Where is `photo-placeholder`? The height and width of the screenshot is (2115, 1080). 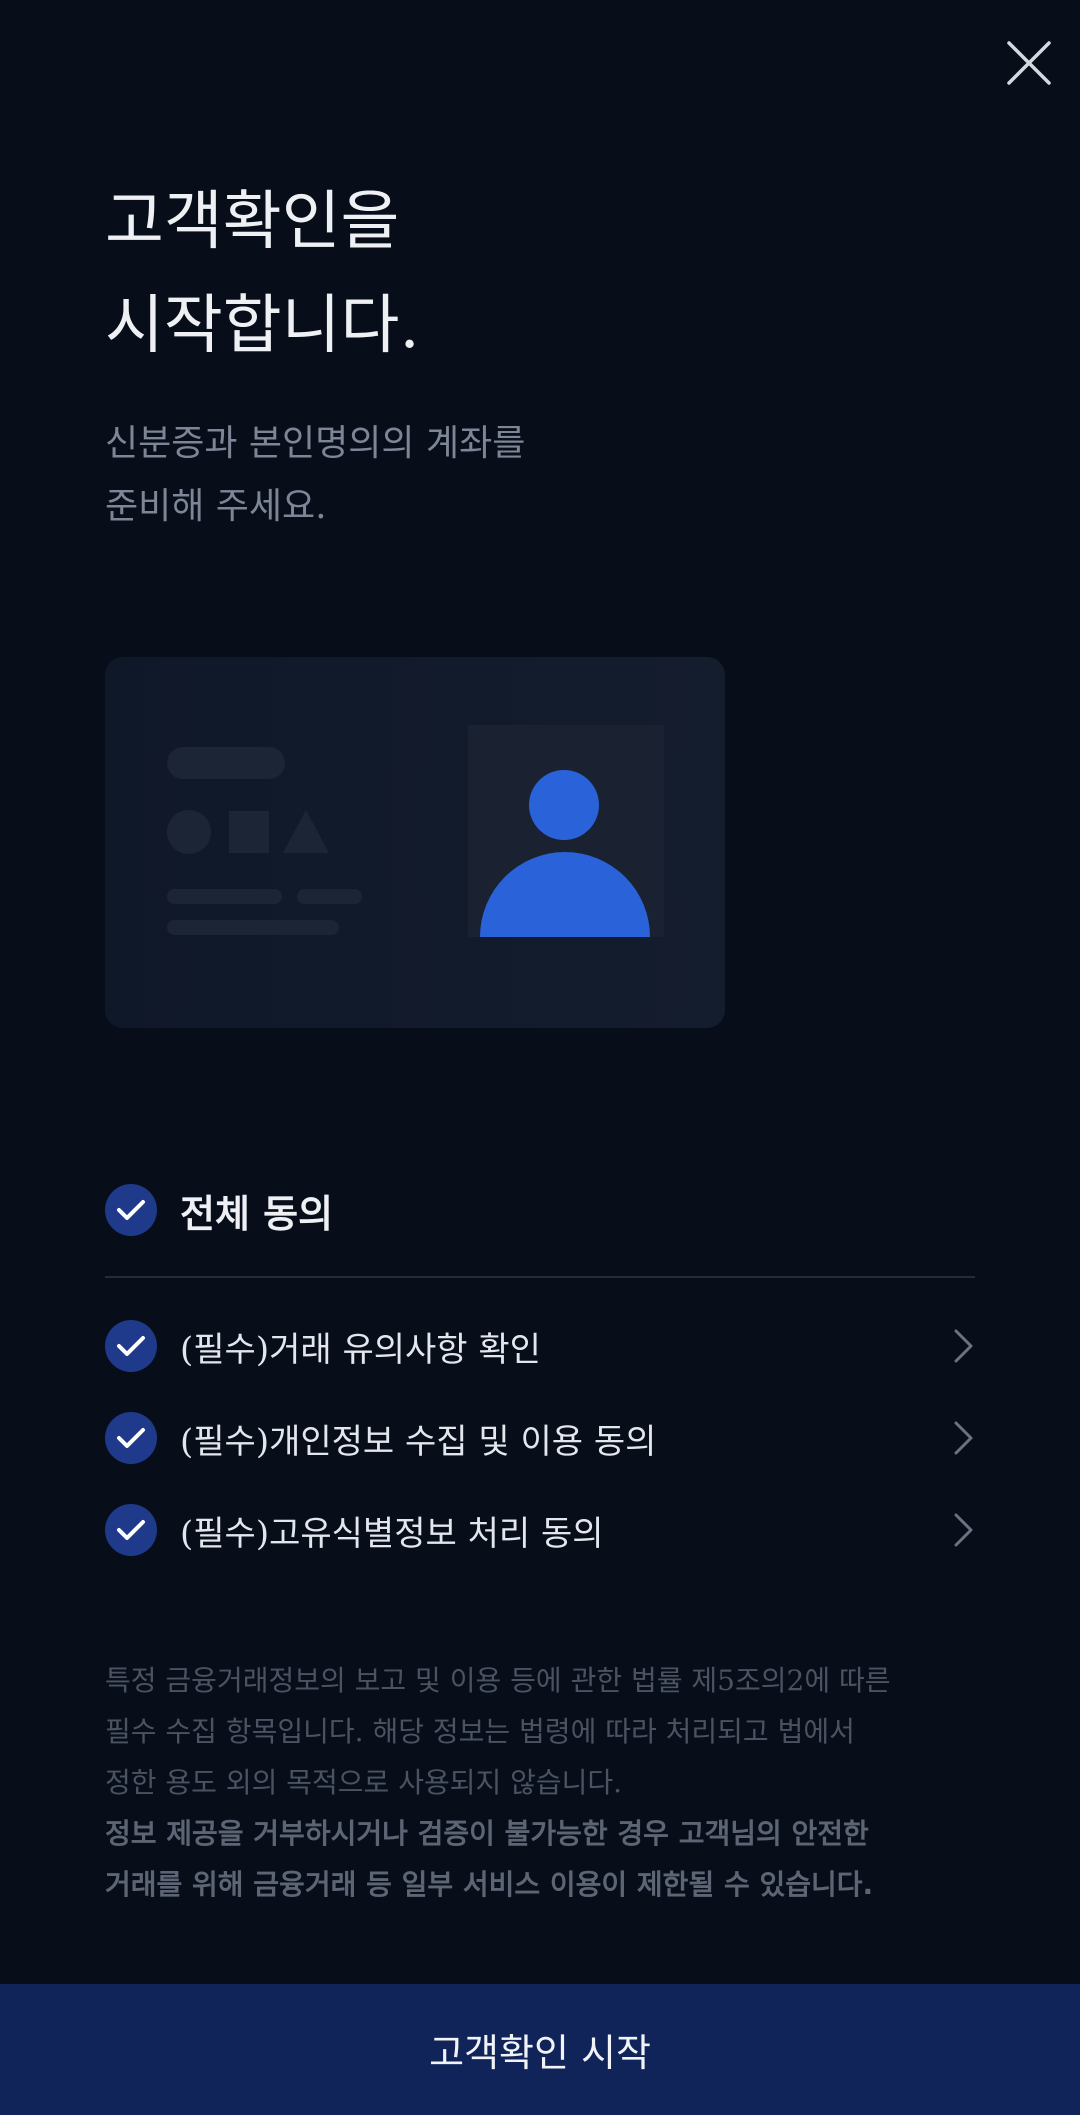 photo-placeholder is located at coordinates (566, 831).